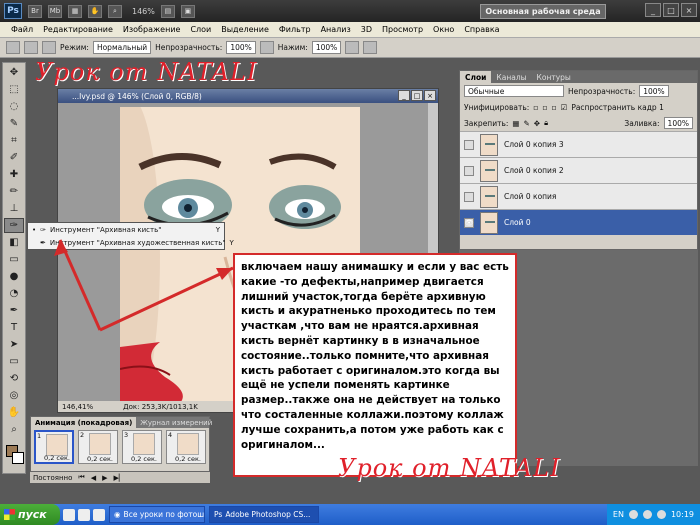  Describe the element at coordinates (146, 72) in the screenshot. I see `watermark-top: Урок от NATALI` at that location.